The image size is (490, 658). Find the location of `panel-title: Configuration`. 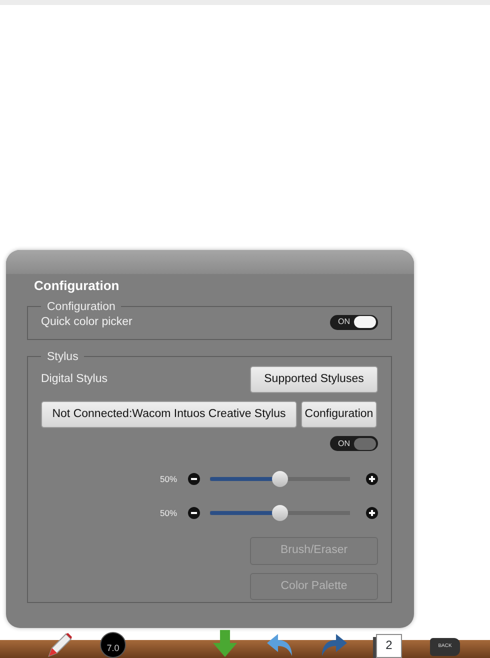

panel-title: Configuration is located at coordinates (77, 286).